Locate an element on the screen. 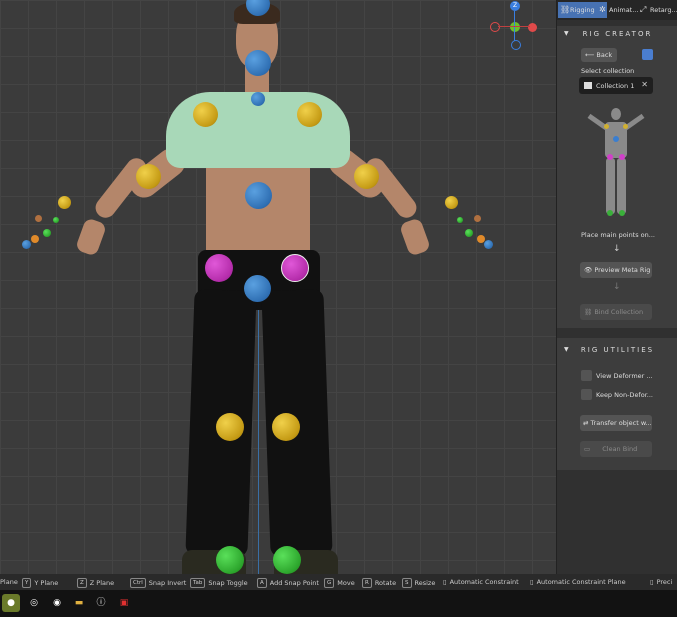 Image resolution: width=677 pixels, height=617 pixels. save-icon is located at coordinates (647, 54).